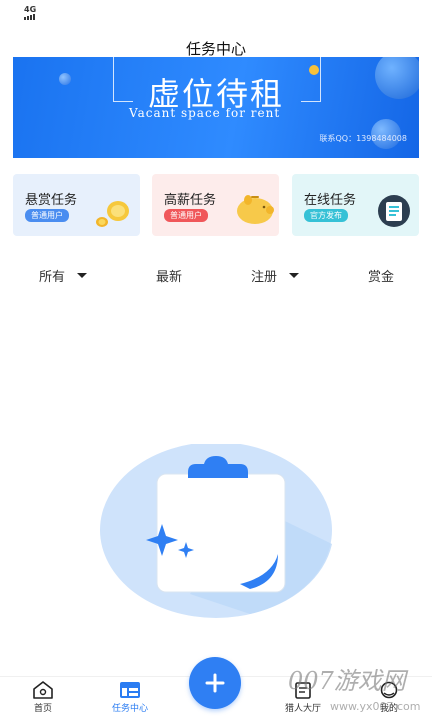 This screenshot has width=432, height=720. I want to click on card-high-pay-task: 高薪任务 普通用户, so click(215, 205).